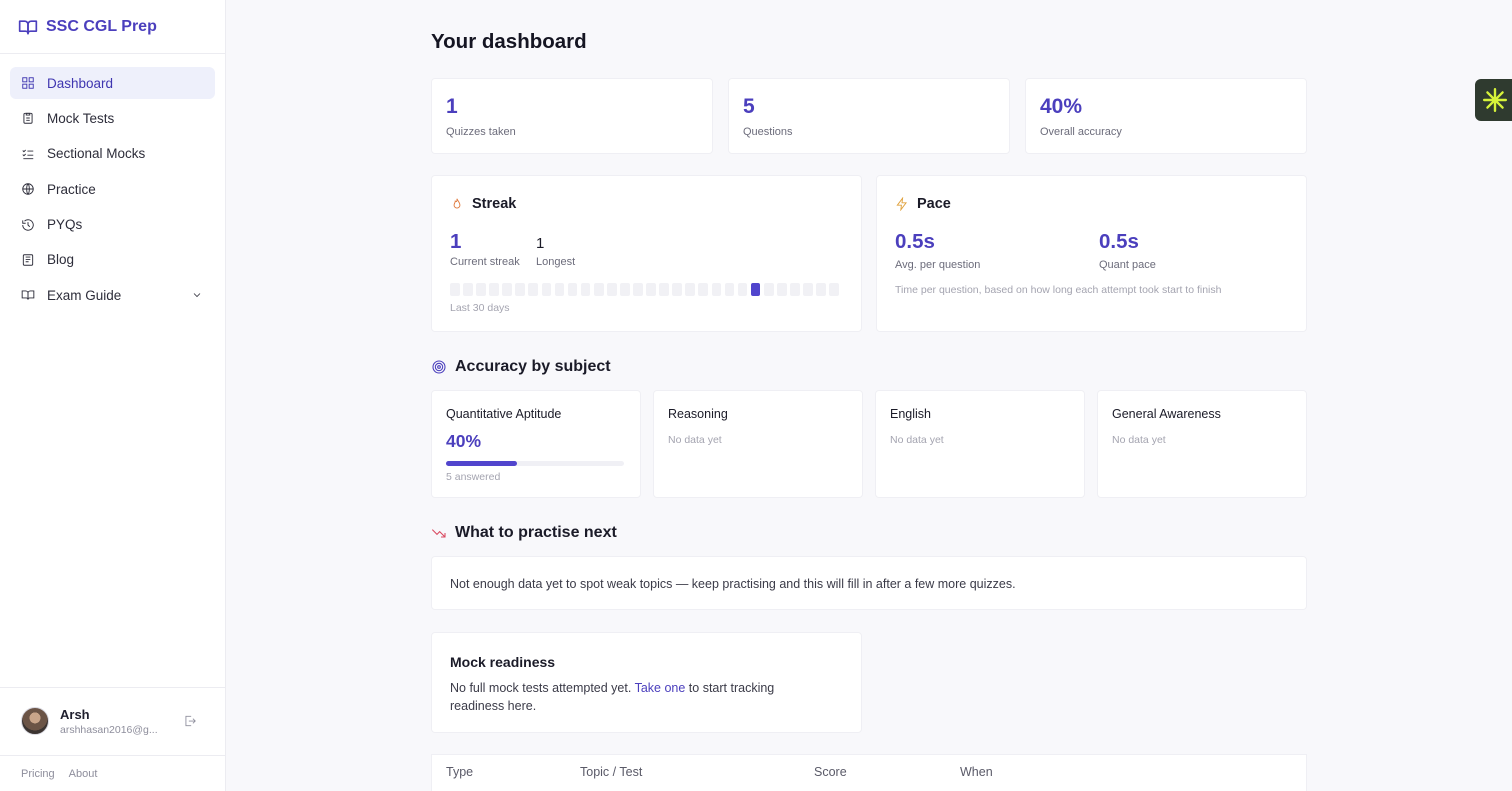 The width and height of the screenshot is (1512, 791). I want to click on sidebar-item-practice: Practice, so click(112, 189).